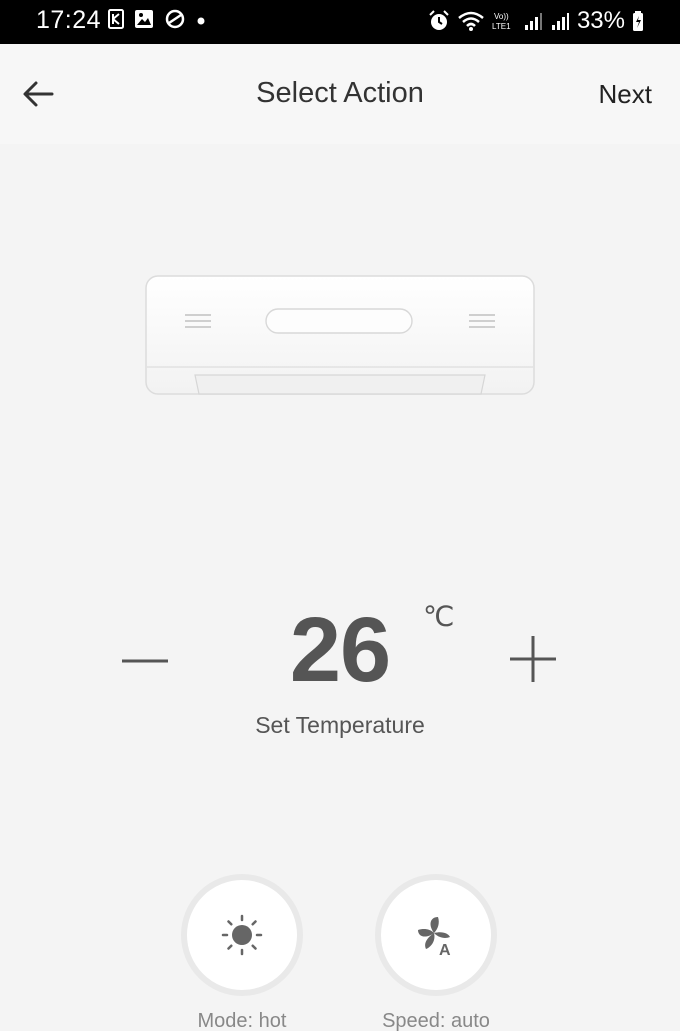  Describe the element at coordinates (175, 19) in the screenshot. I see `sync-icon` at that location.